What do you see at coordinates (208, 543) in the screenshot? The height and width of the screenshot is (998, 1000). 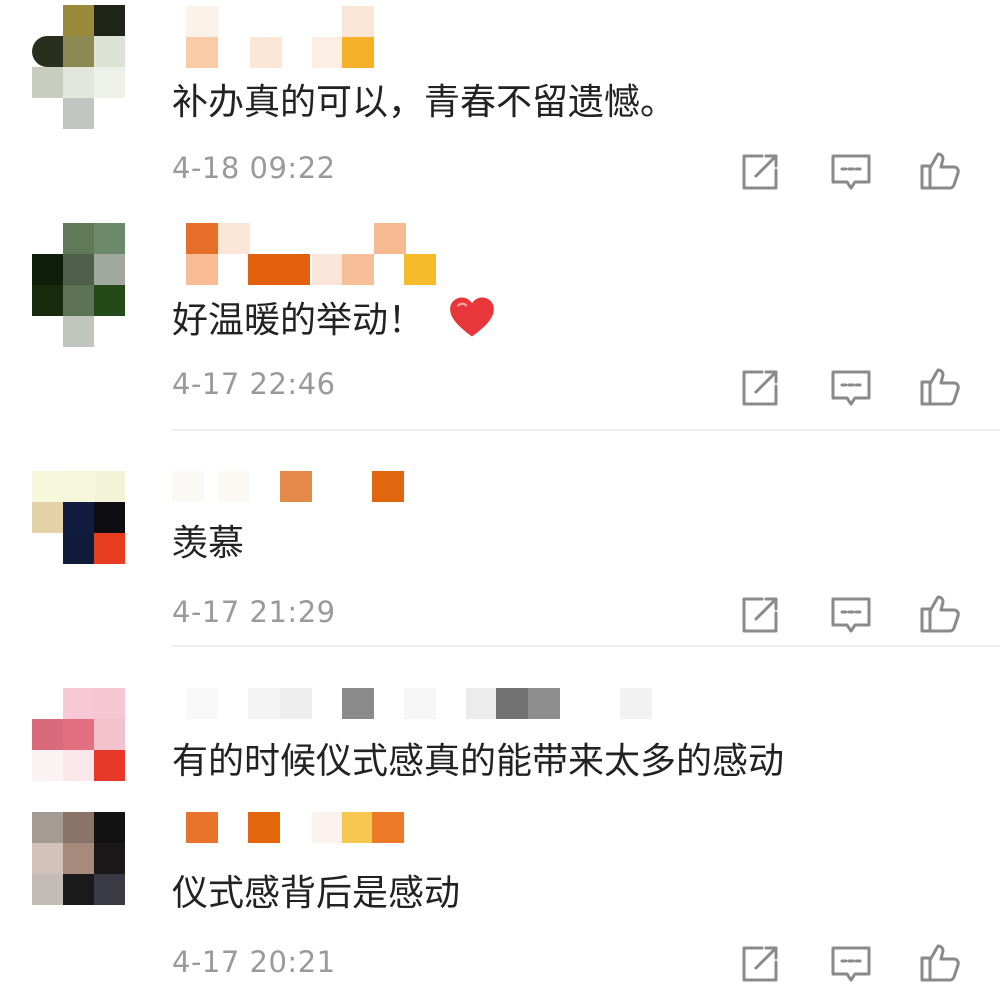 I see `comment-text: 羡慕` at bounding box center [208, 543].